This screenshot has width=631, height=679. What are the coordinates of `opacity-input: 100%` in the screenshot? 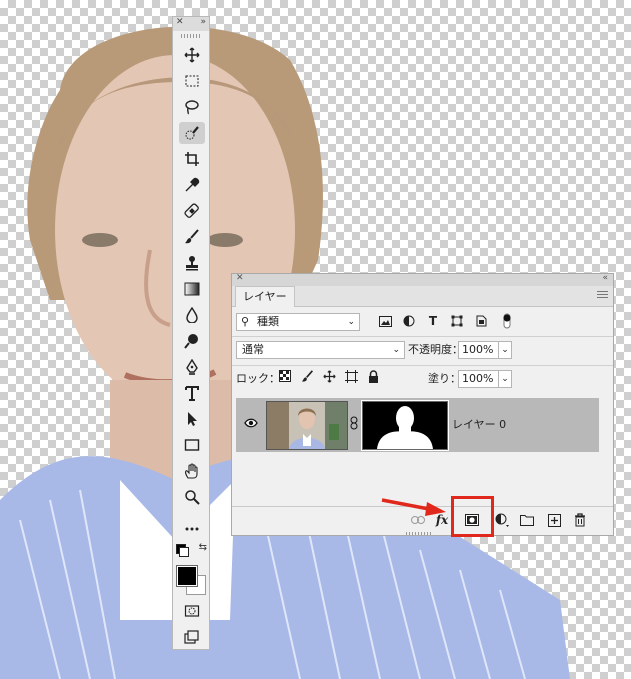 It's located at (479, 350).